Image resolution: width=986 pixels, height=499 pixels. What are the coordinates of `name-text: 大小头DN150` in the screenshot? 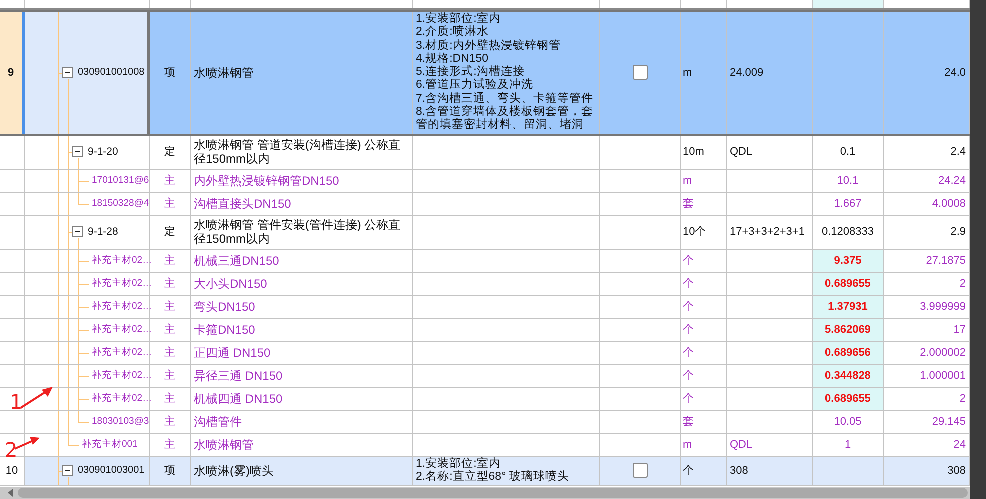 It's located at (231, 283).